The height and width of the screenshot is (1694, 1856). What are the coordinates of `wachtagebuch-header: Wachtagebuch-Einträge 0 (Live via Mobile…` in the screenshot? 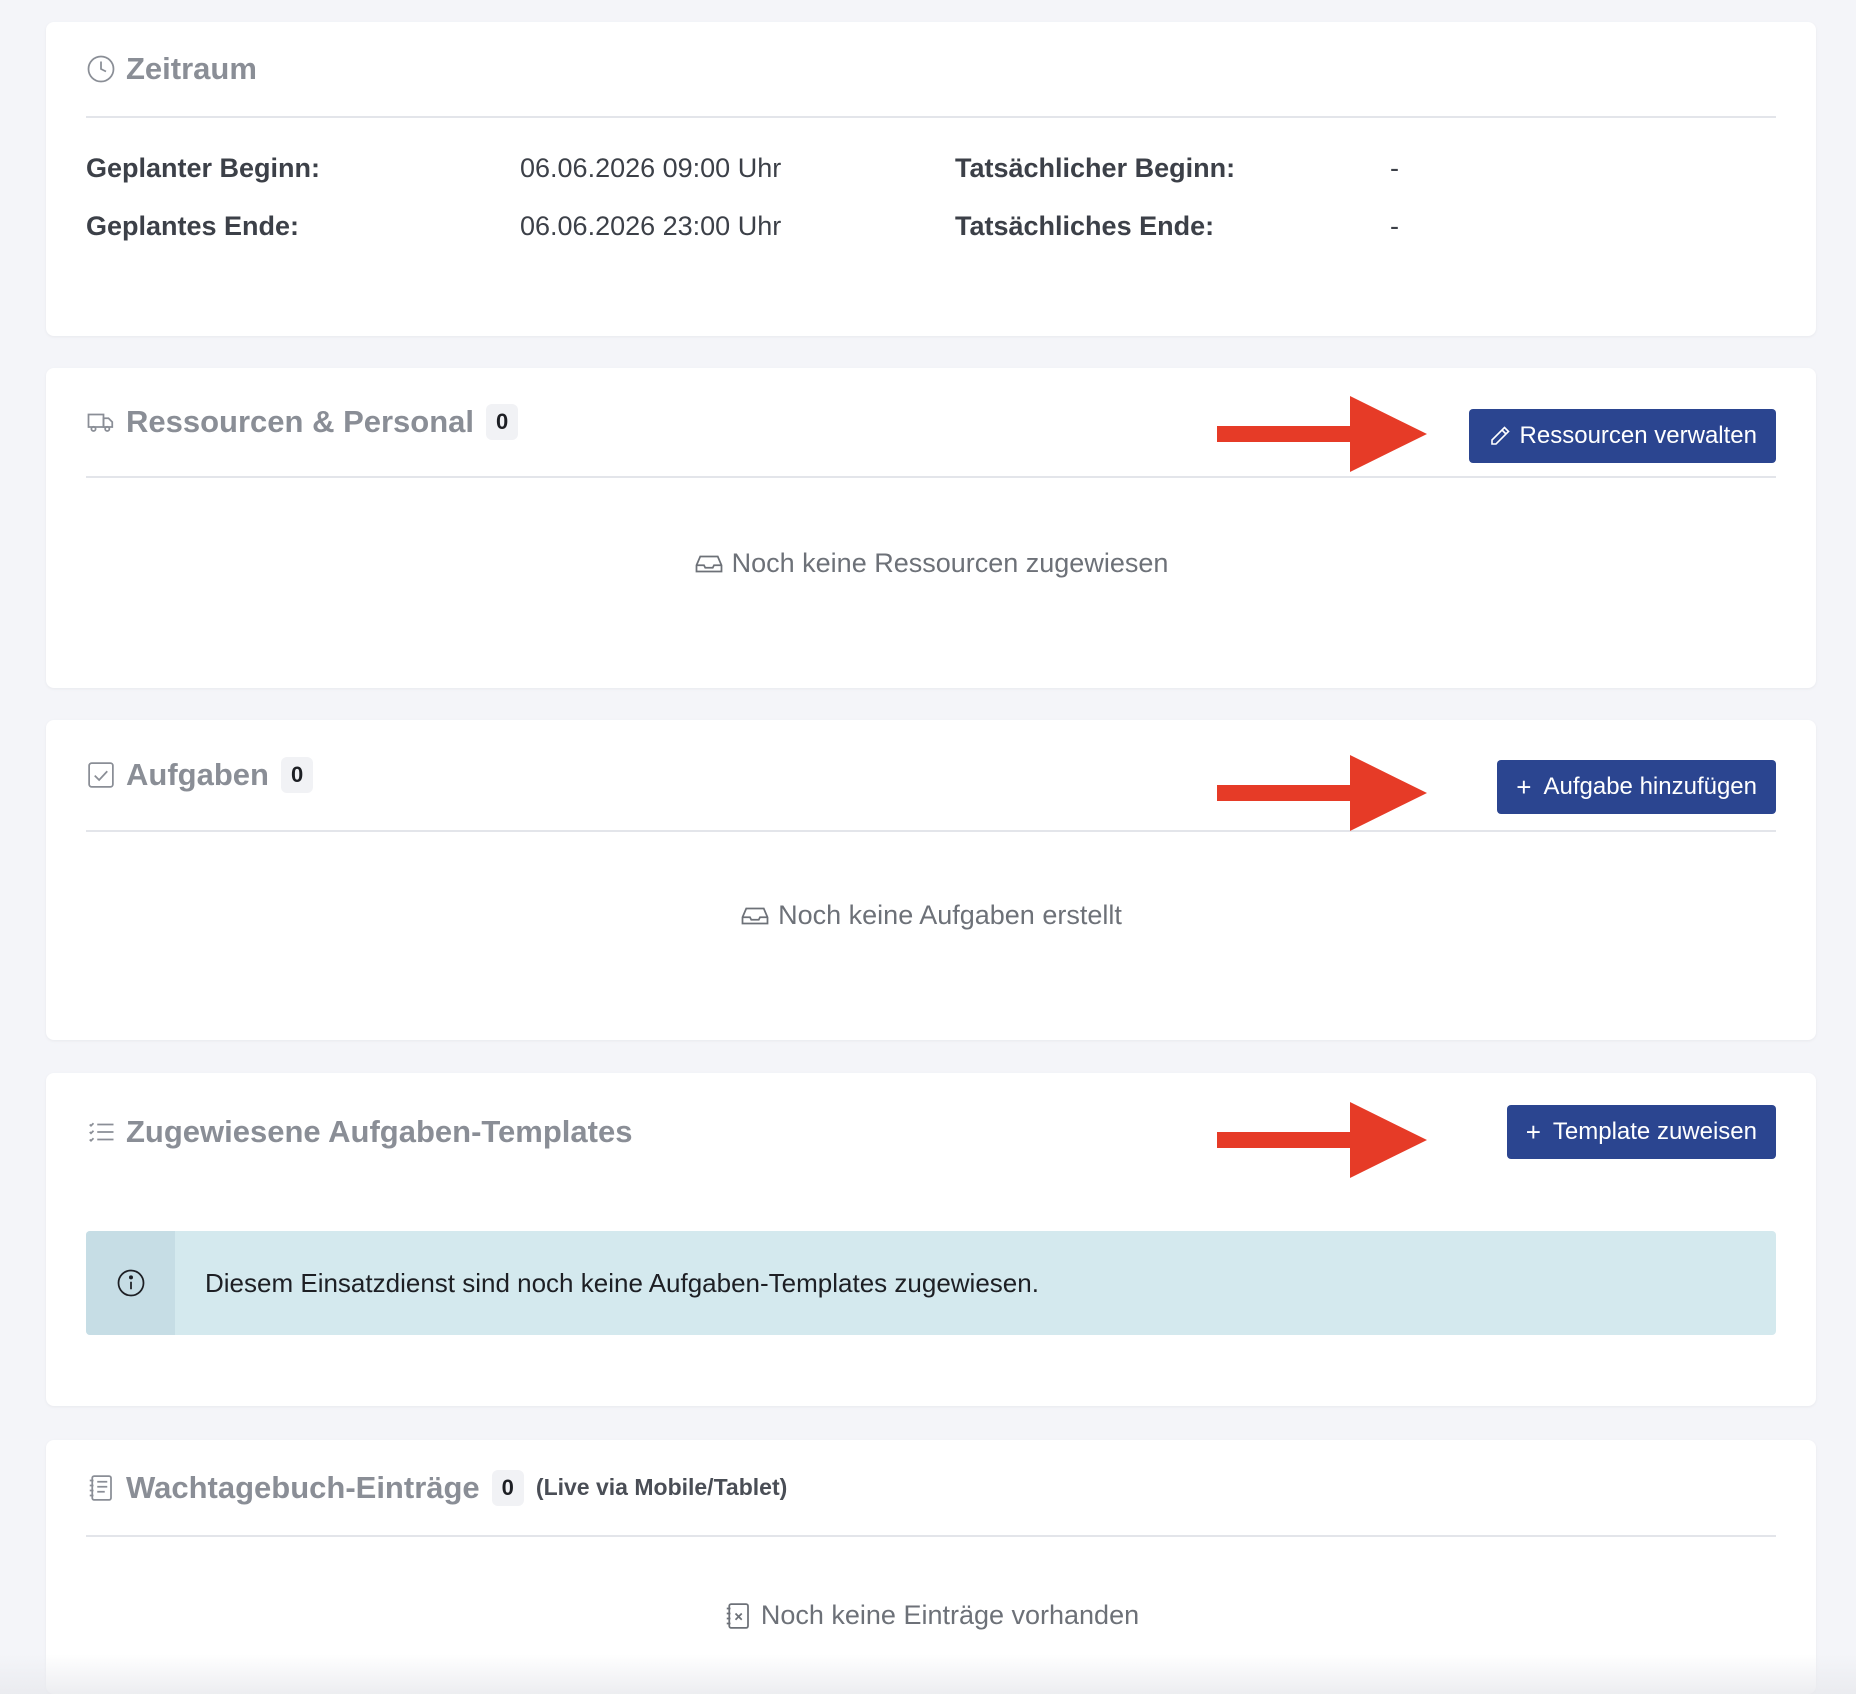 It's located at (931, 1488).